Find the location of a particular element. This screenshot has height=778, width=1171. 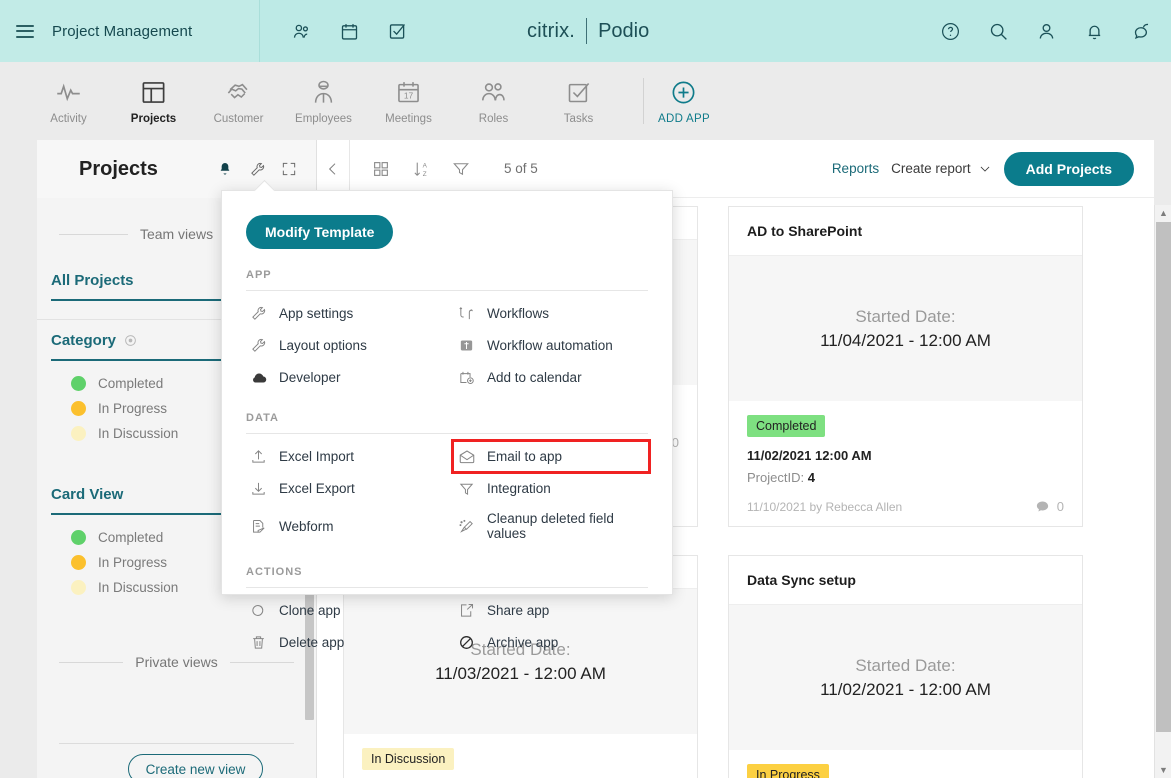

reports-link: Reports is located at coordinates (855, 168).